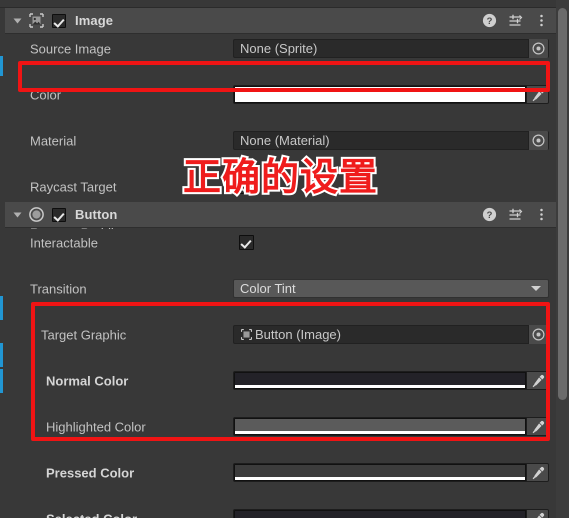 This screenshot has width=569, height=518. I want to click on normal-color-swatch-wrap, so click(380, 380).